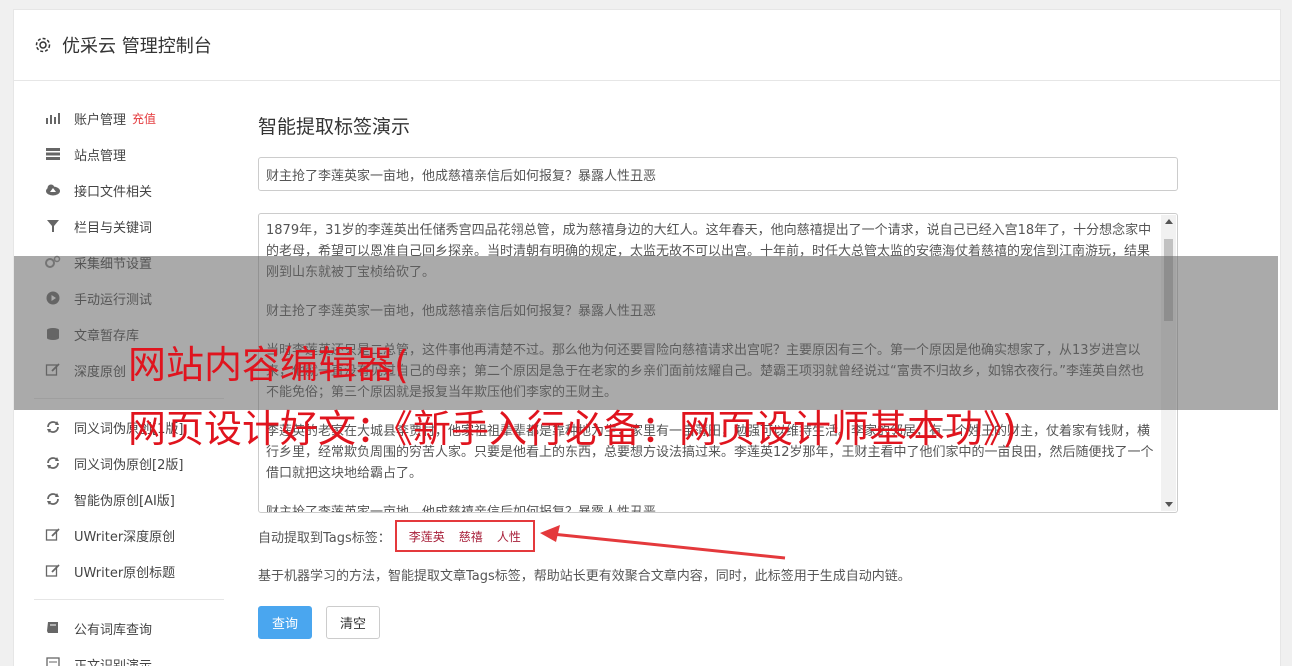 The width and height of the screenshot is (1292, 666). Describe the element at coordinates (125, 537) in the screenshot. I see `sidebar-item-label: UWriter深度原创` at that location.